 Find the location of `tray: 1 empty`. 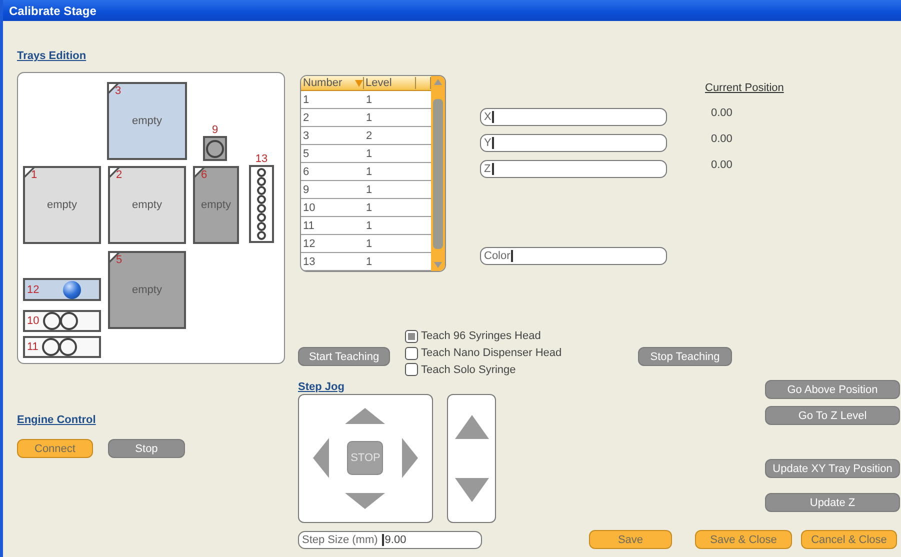

tray: 1 empty is located at coordinates (62, 205).